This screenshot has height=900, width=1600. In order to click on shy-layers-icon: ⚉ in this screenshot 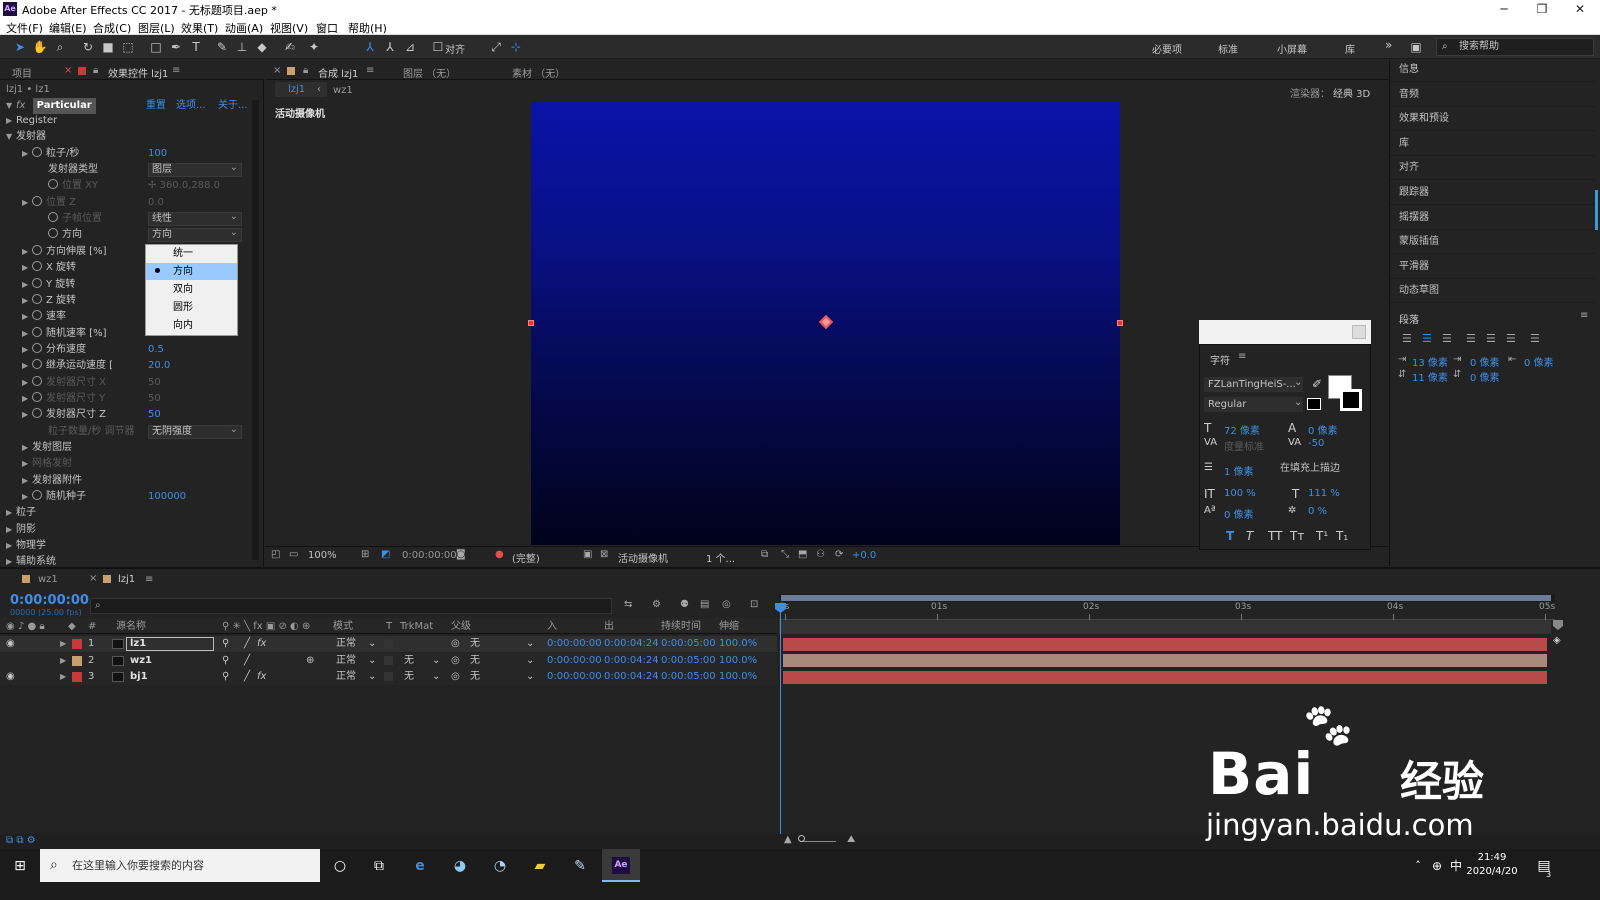, I will do `click(684, 604)`.